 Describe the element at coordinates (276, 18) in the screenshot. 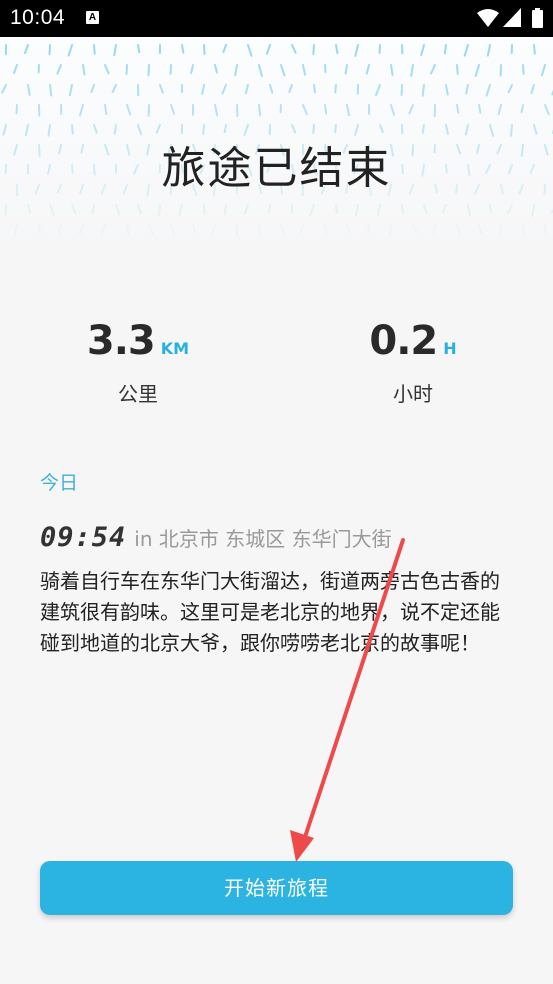

I see `status-bar: 10:04 A` at that location.